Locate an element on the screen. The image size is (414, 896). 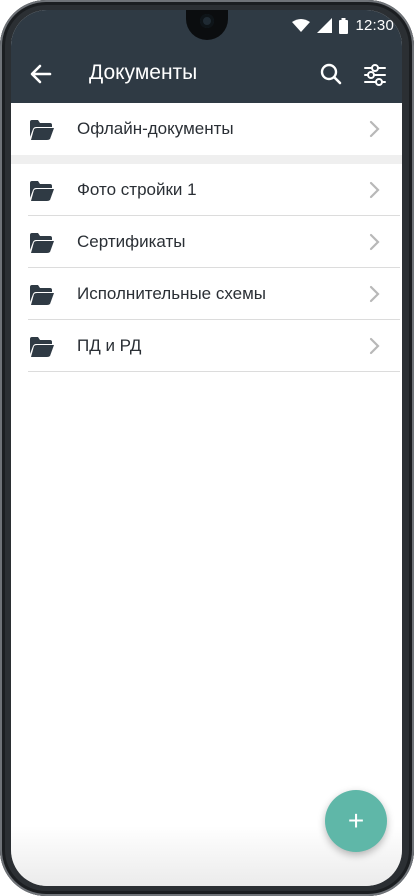
filter-settings-icon is located at coordinates (375, 75).